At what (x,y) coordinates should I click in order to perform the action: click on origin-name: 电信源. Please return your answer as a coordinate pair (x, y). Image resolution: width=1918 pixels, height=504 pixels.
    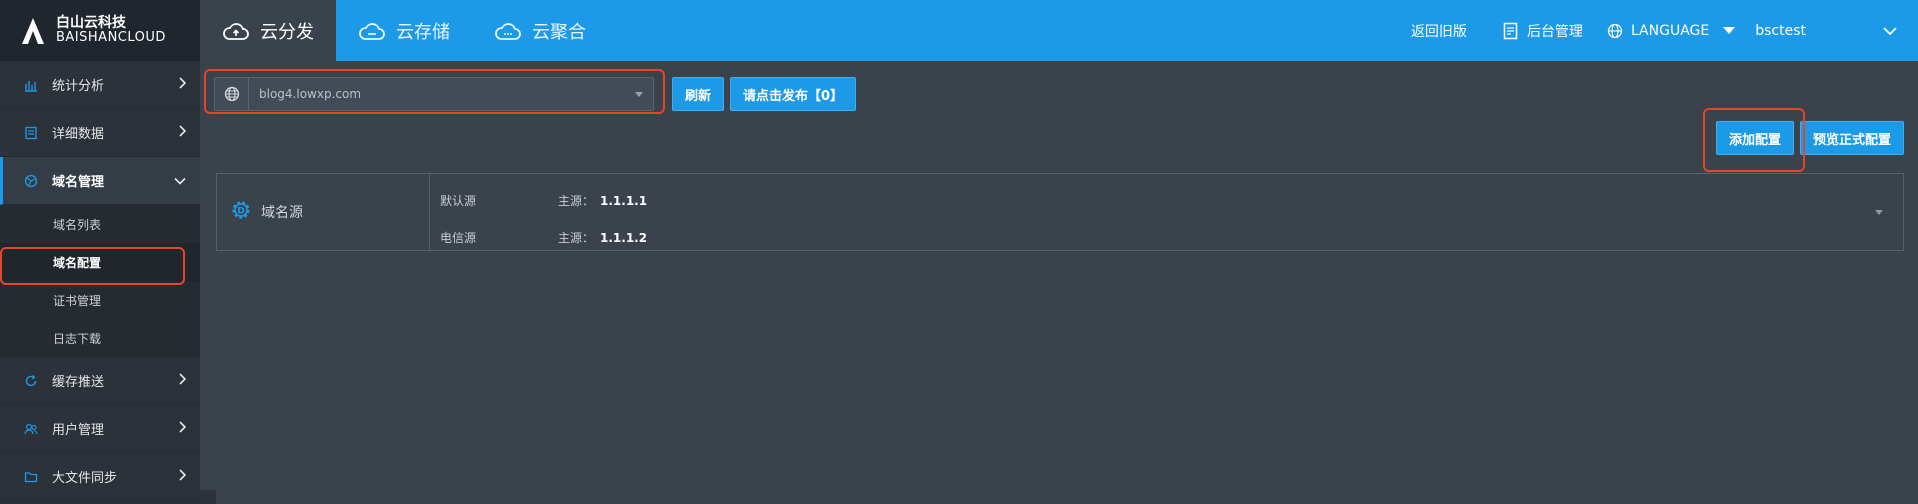
    Looking at the image, I should click on (458, 238).